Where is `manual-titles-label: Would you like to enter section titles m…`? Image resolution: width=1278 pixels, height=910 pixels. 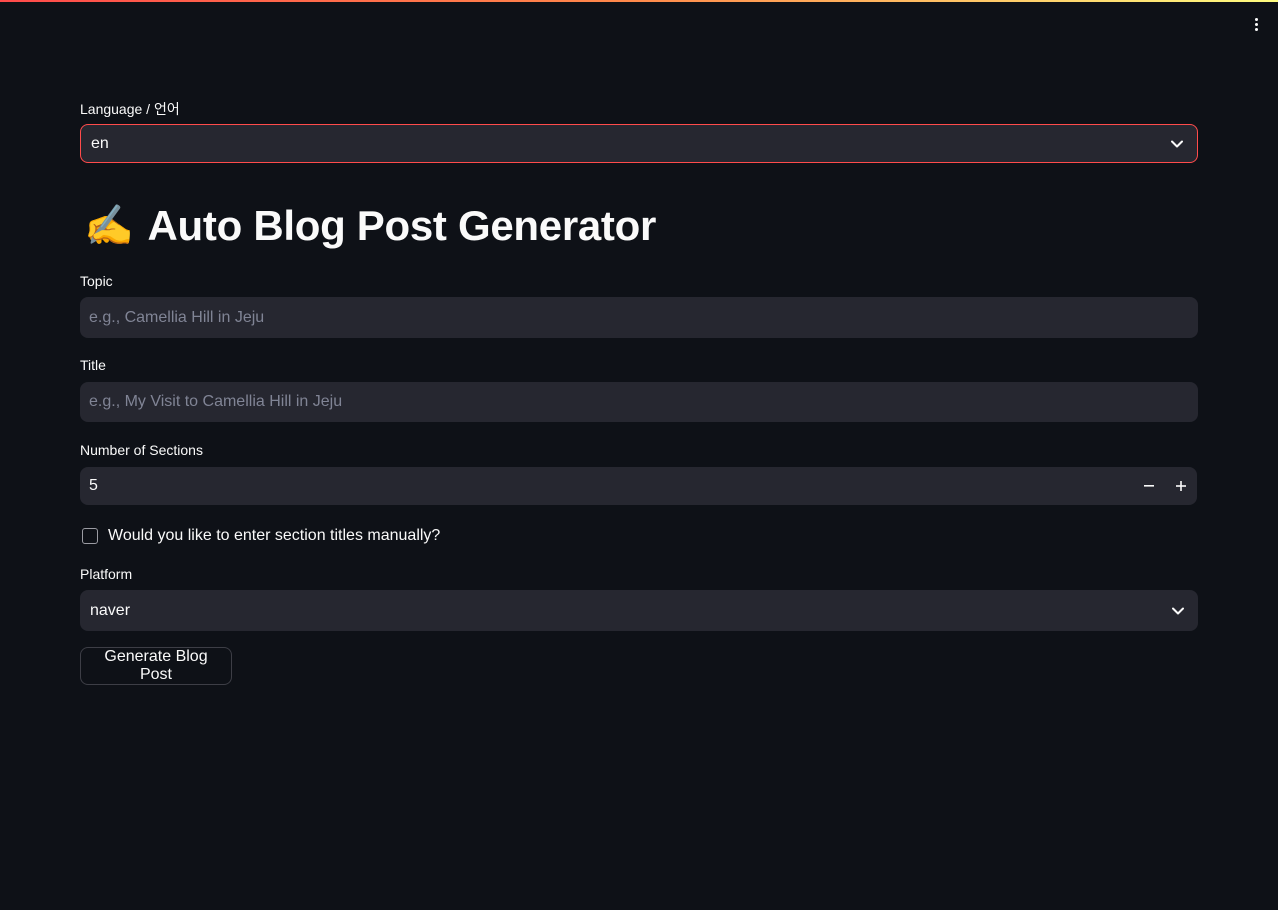 manual-titles-label: Would you like to enter section titles m… is located at coordinates (274, 536).